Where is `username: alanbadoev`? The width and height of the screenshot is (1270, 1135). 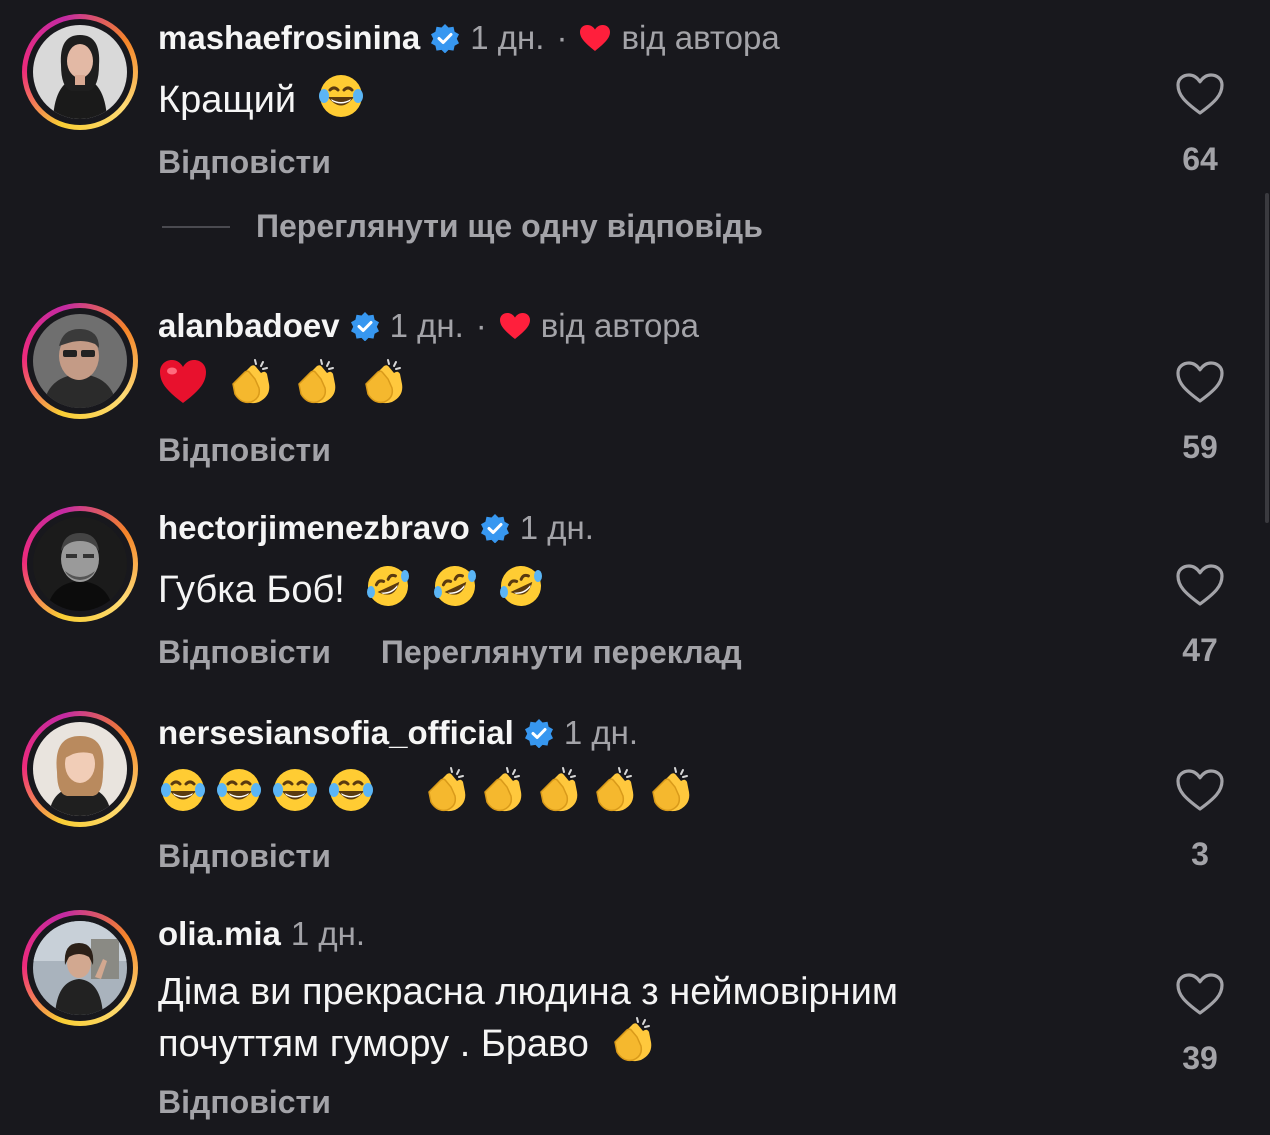 username: alanbadoev is located at coordinates (249, 326).